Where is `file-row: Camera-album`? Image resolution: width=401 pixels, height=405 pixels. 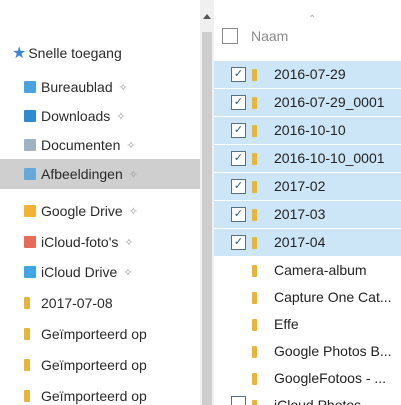
file-row: Camera-album is located at coordinates (307, 270).